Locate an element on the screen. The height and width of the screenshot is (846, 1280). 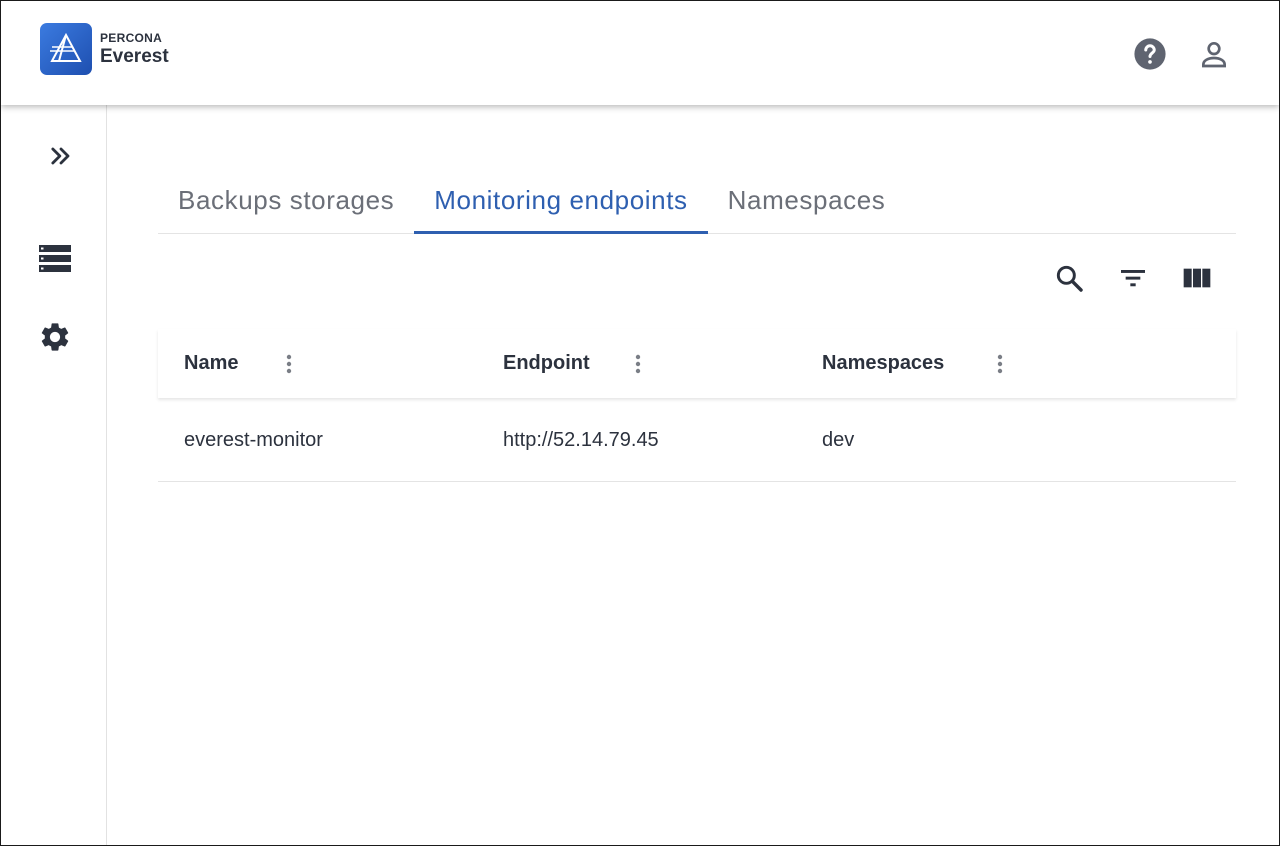
databases-icon is located at coordinates (55, 259).